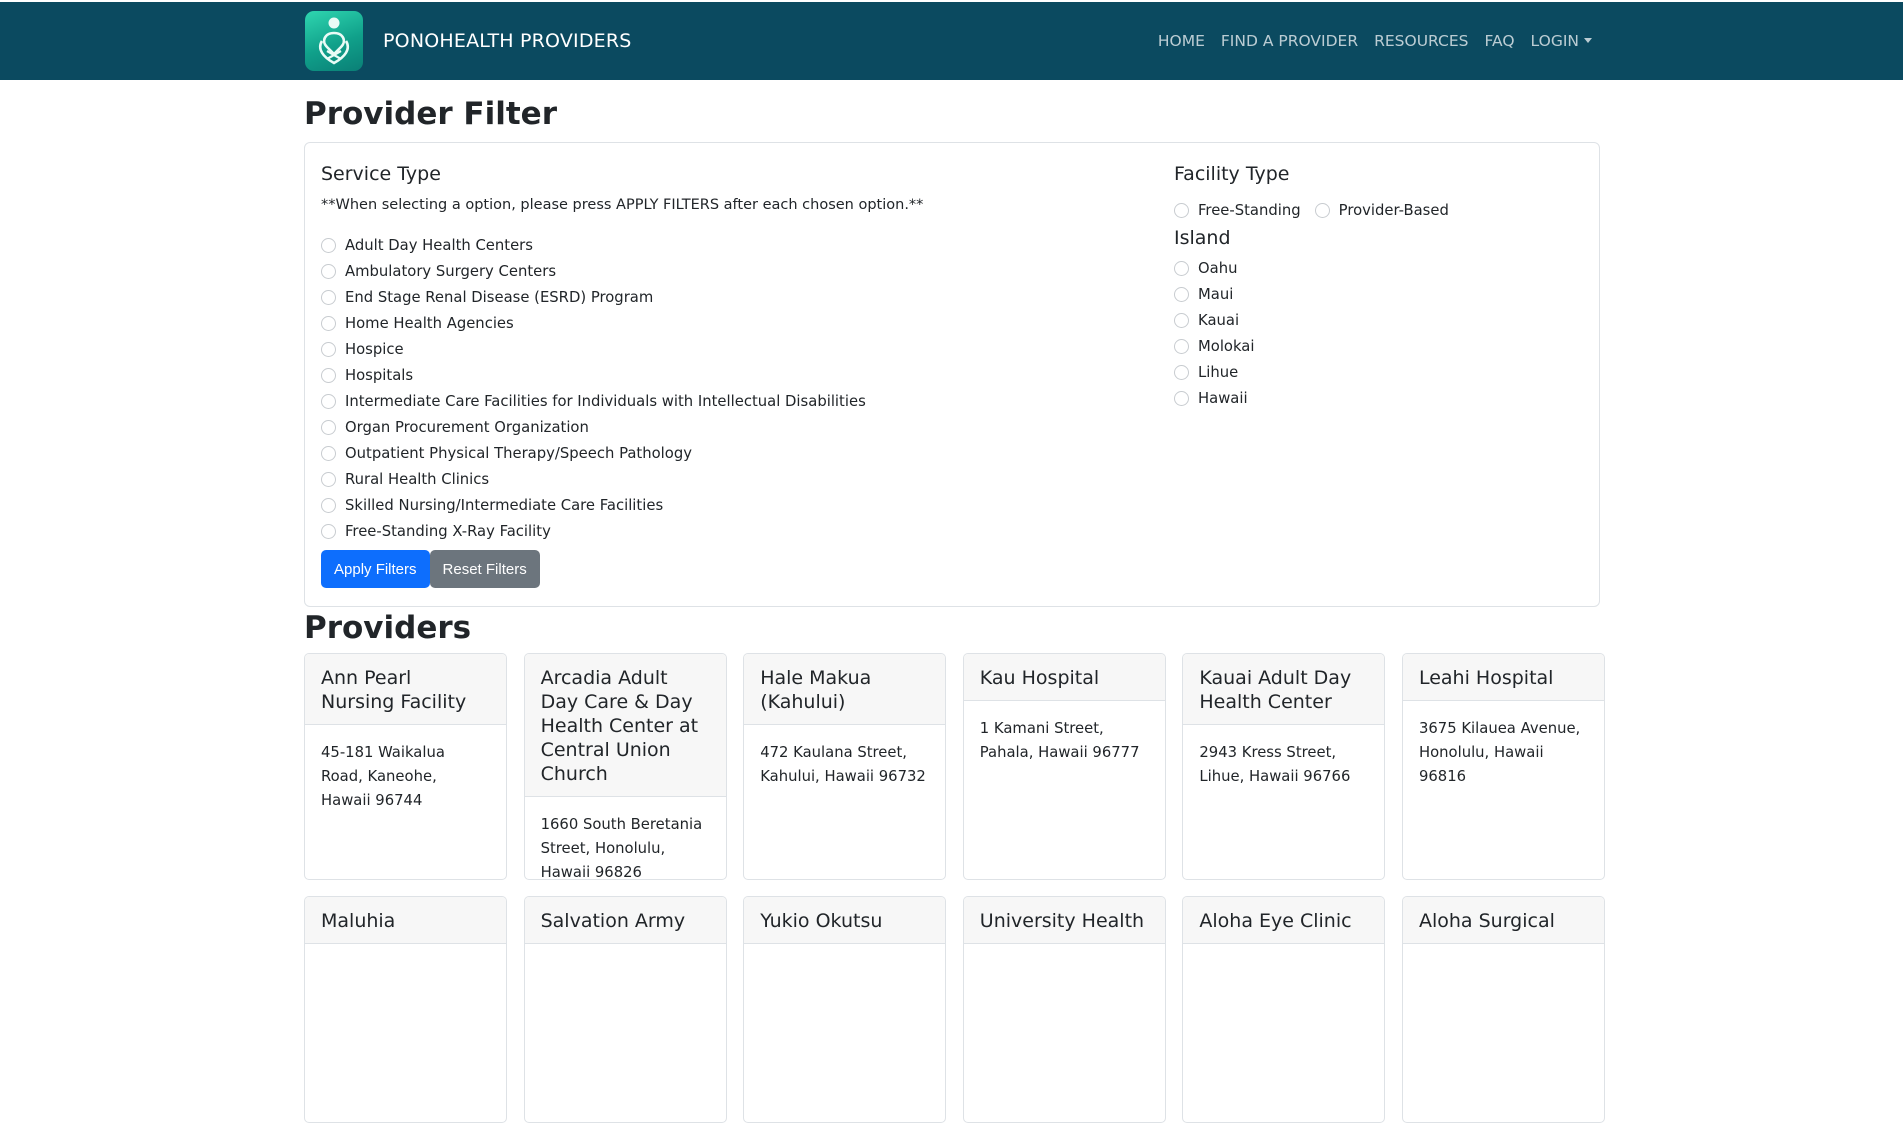  What do you see at coordinates (1500, 41) in the screenshot?
I see `nav-faq: FAQ` at bounding box center [1500, 41].